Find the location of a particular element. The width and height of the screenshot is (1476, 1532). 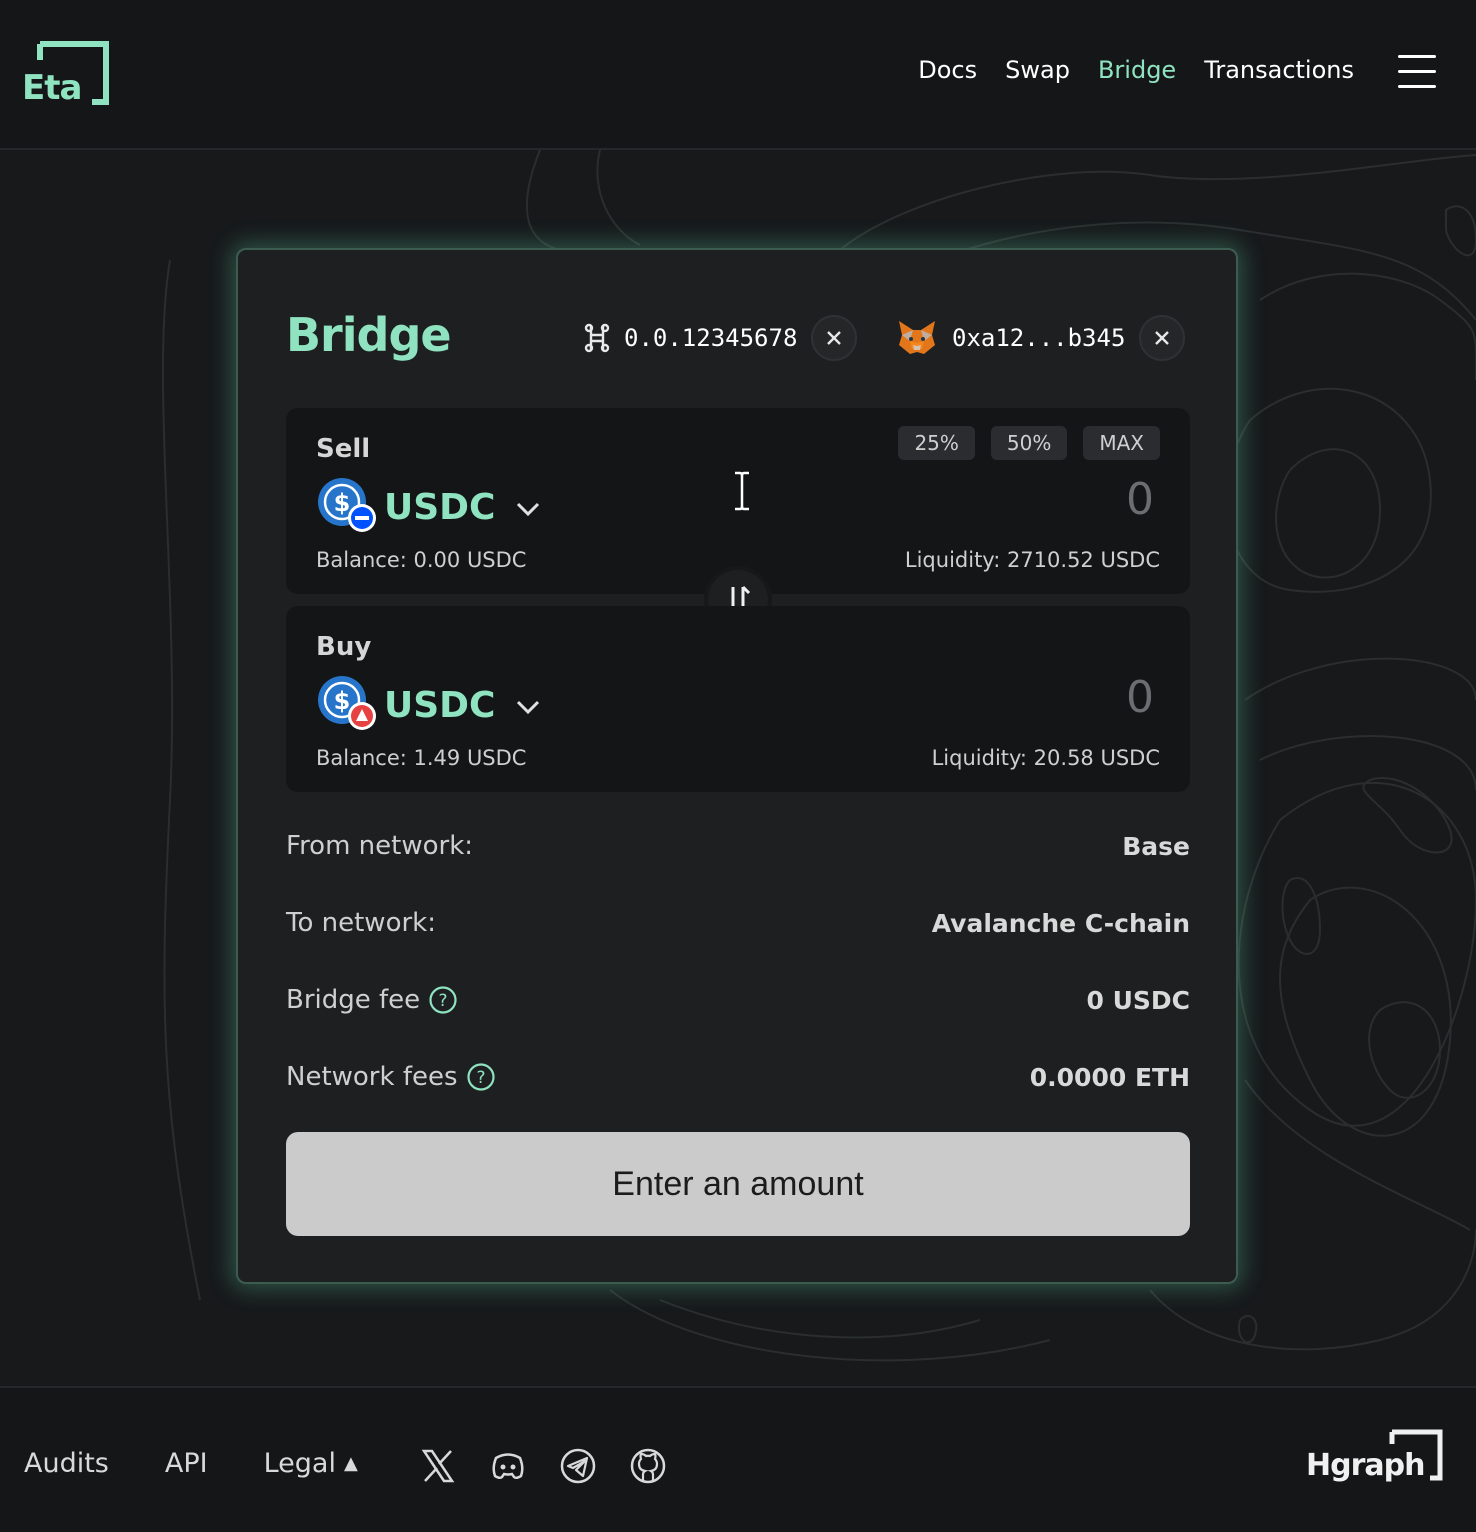

main-nav: Docs Swap Bridge Transactions is located at coordinates (1136, 70).